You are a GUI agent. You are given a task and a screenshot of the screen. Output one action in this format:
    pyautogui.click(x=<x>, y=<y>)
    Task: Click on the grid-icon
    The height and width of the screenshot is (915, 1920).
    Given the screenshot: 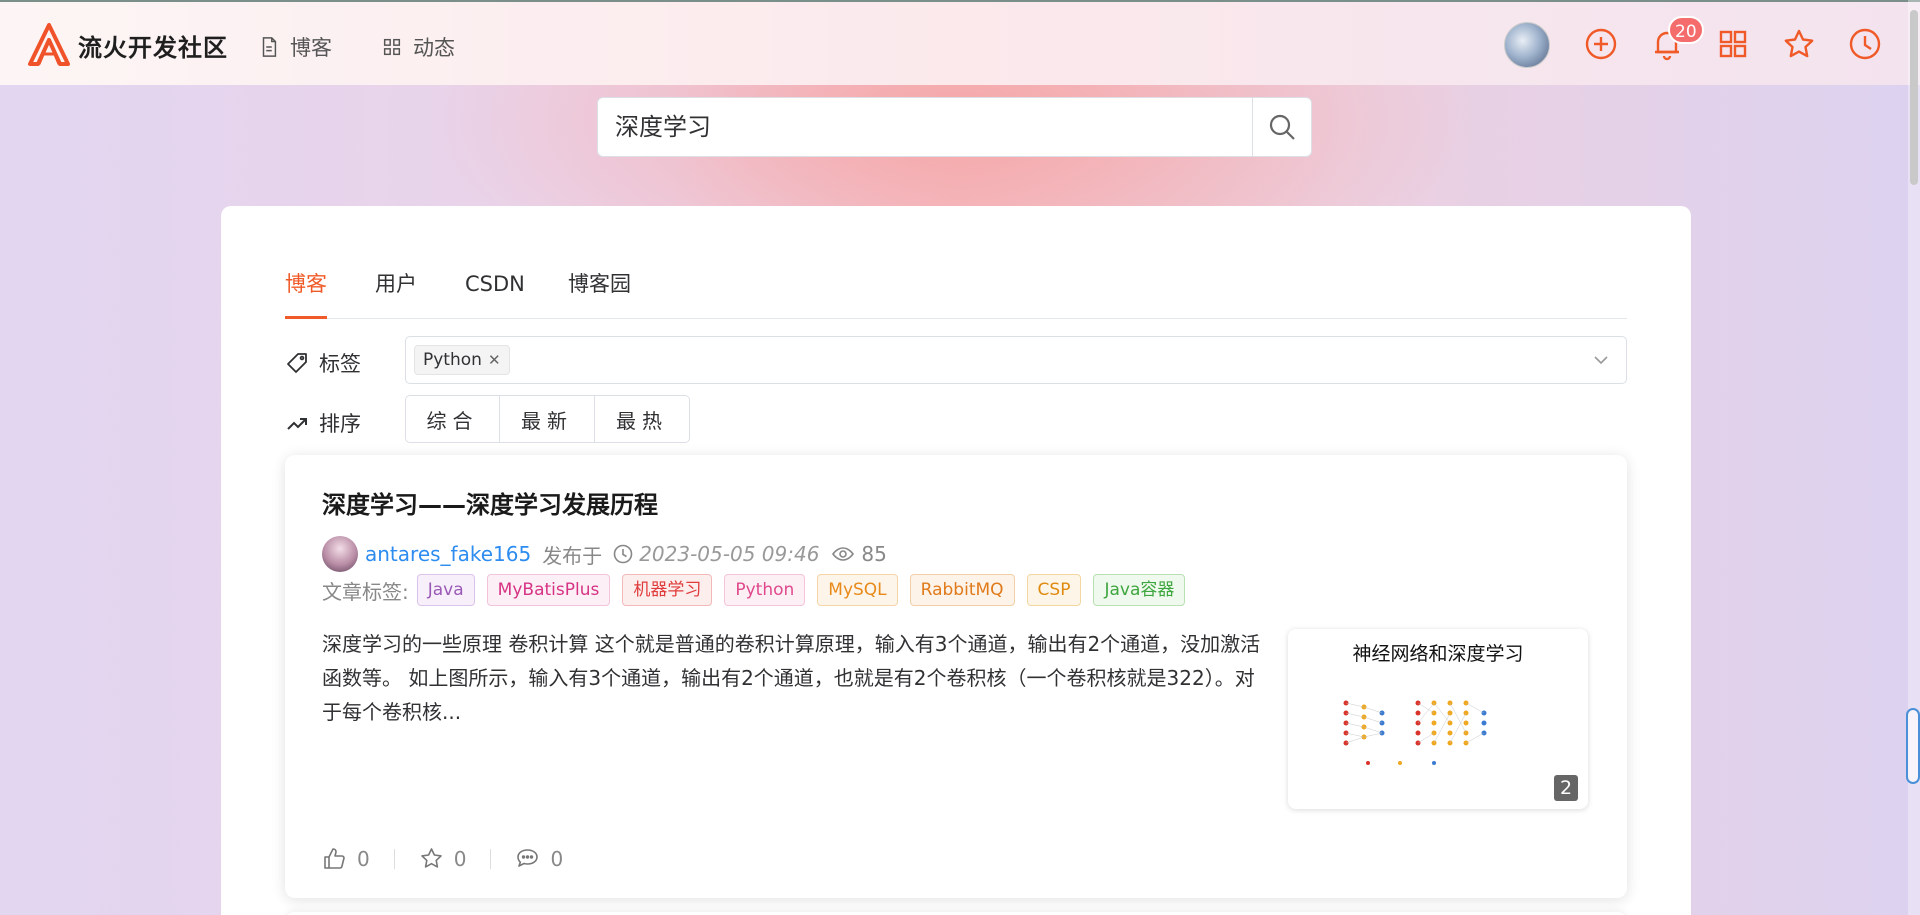 What is the action you would take?
    pyautogui.click(x=392, y=47)
    